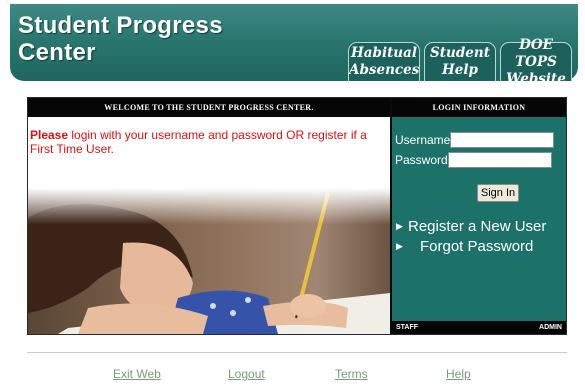 The width and height of the screenshot is (585, 387). Describe the element at coordinates (246, 374) in the screenshot. I see `logout-link: Logout` at that location.